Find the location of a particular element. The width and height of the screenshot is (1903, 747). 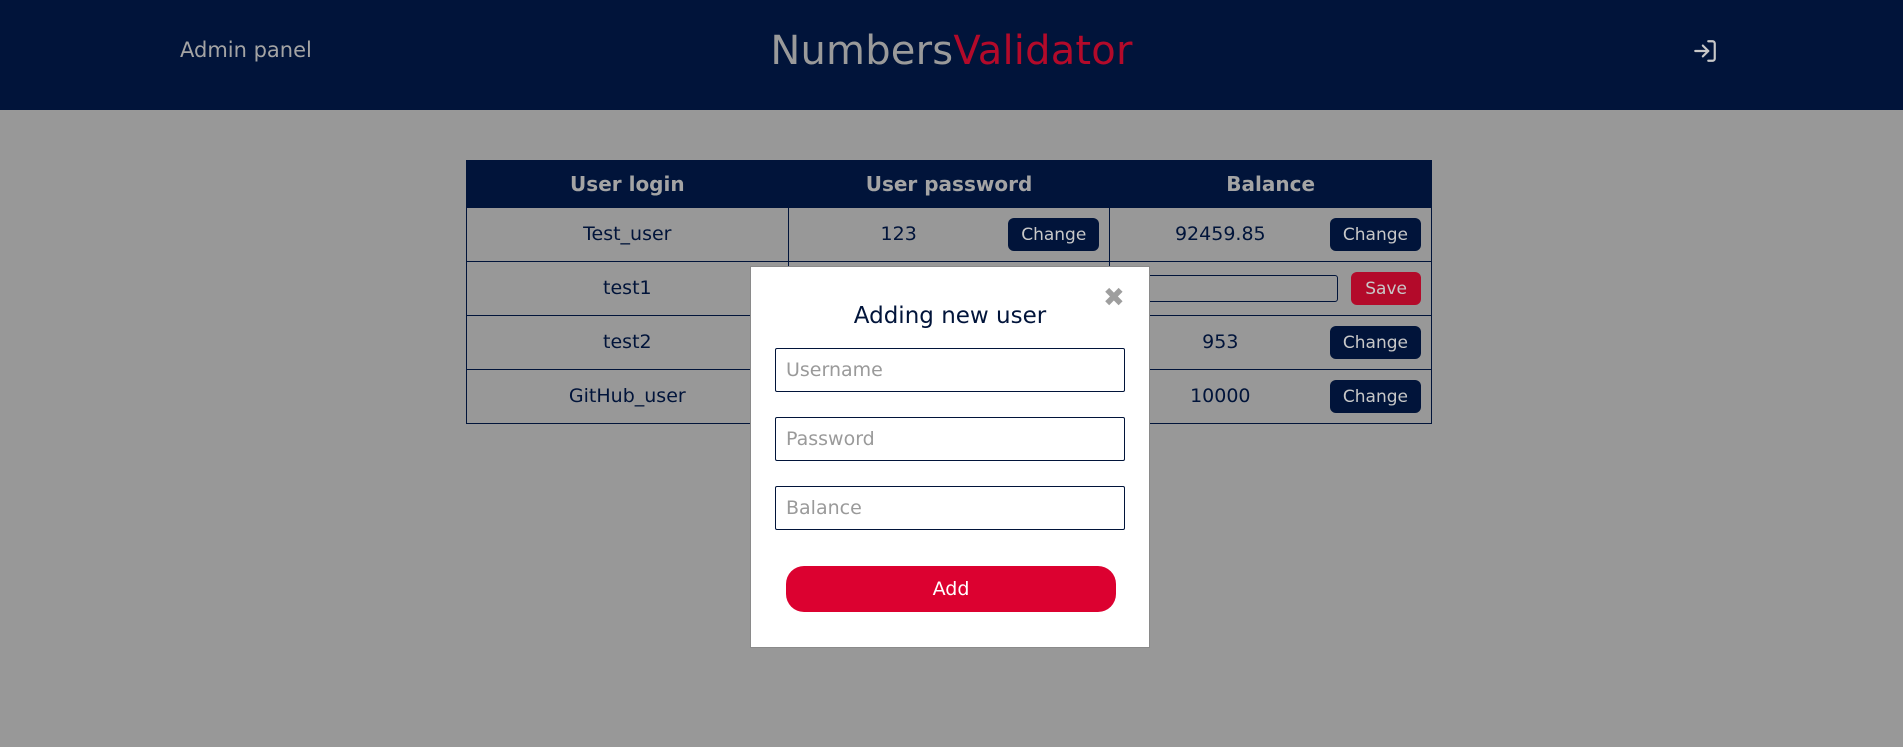

user-login: Test_user is located at coordinates (627, 234).